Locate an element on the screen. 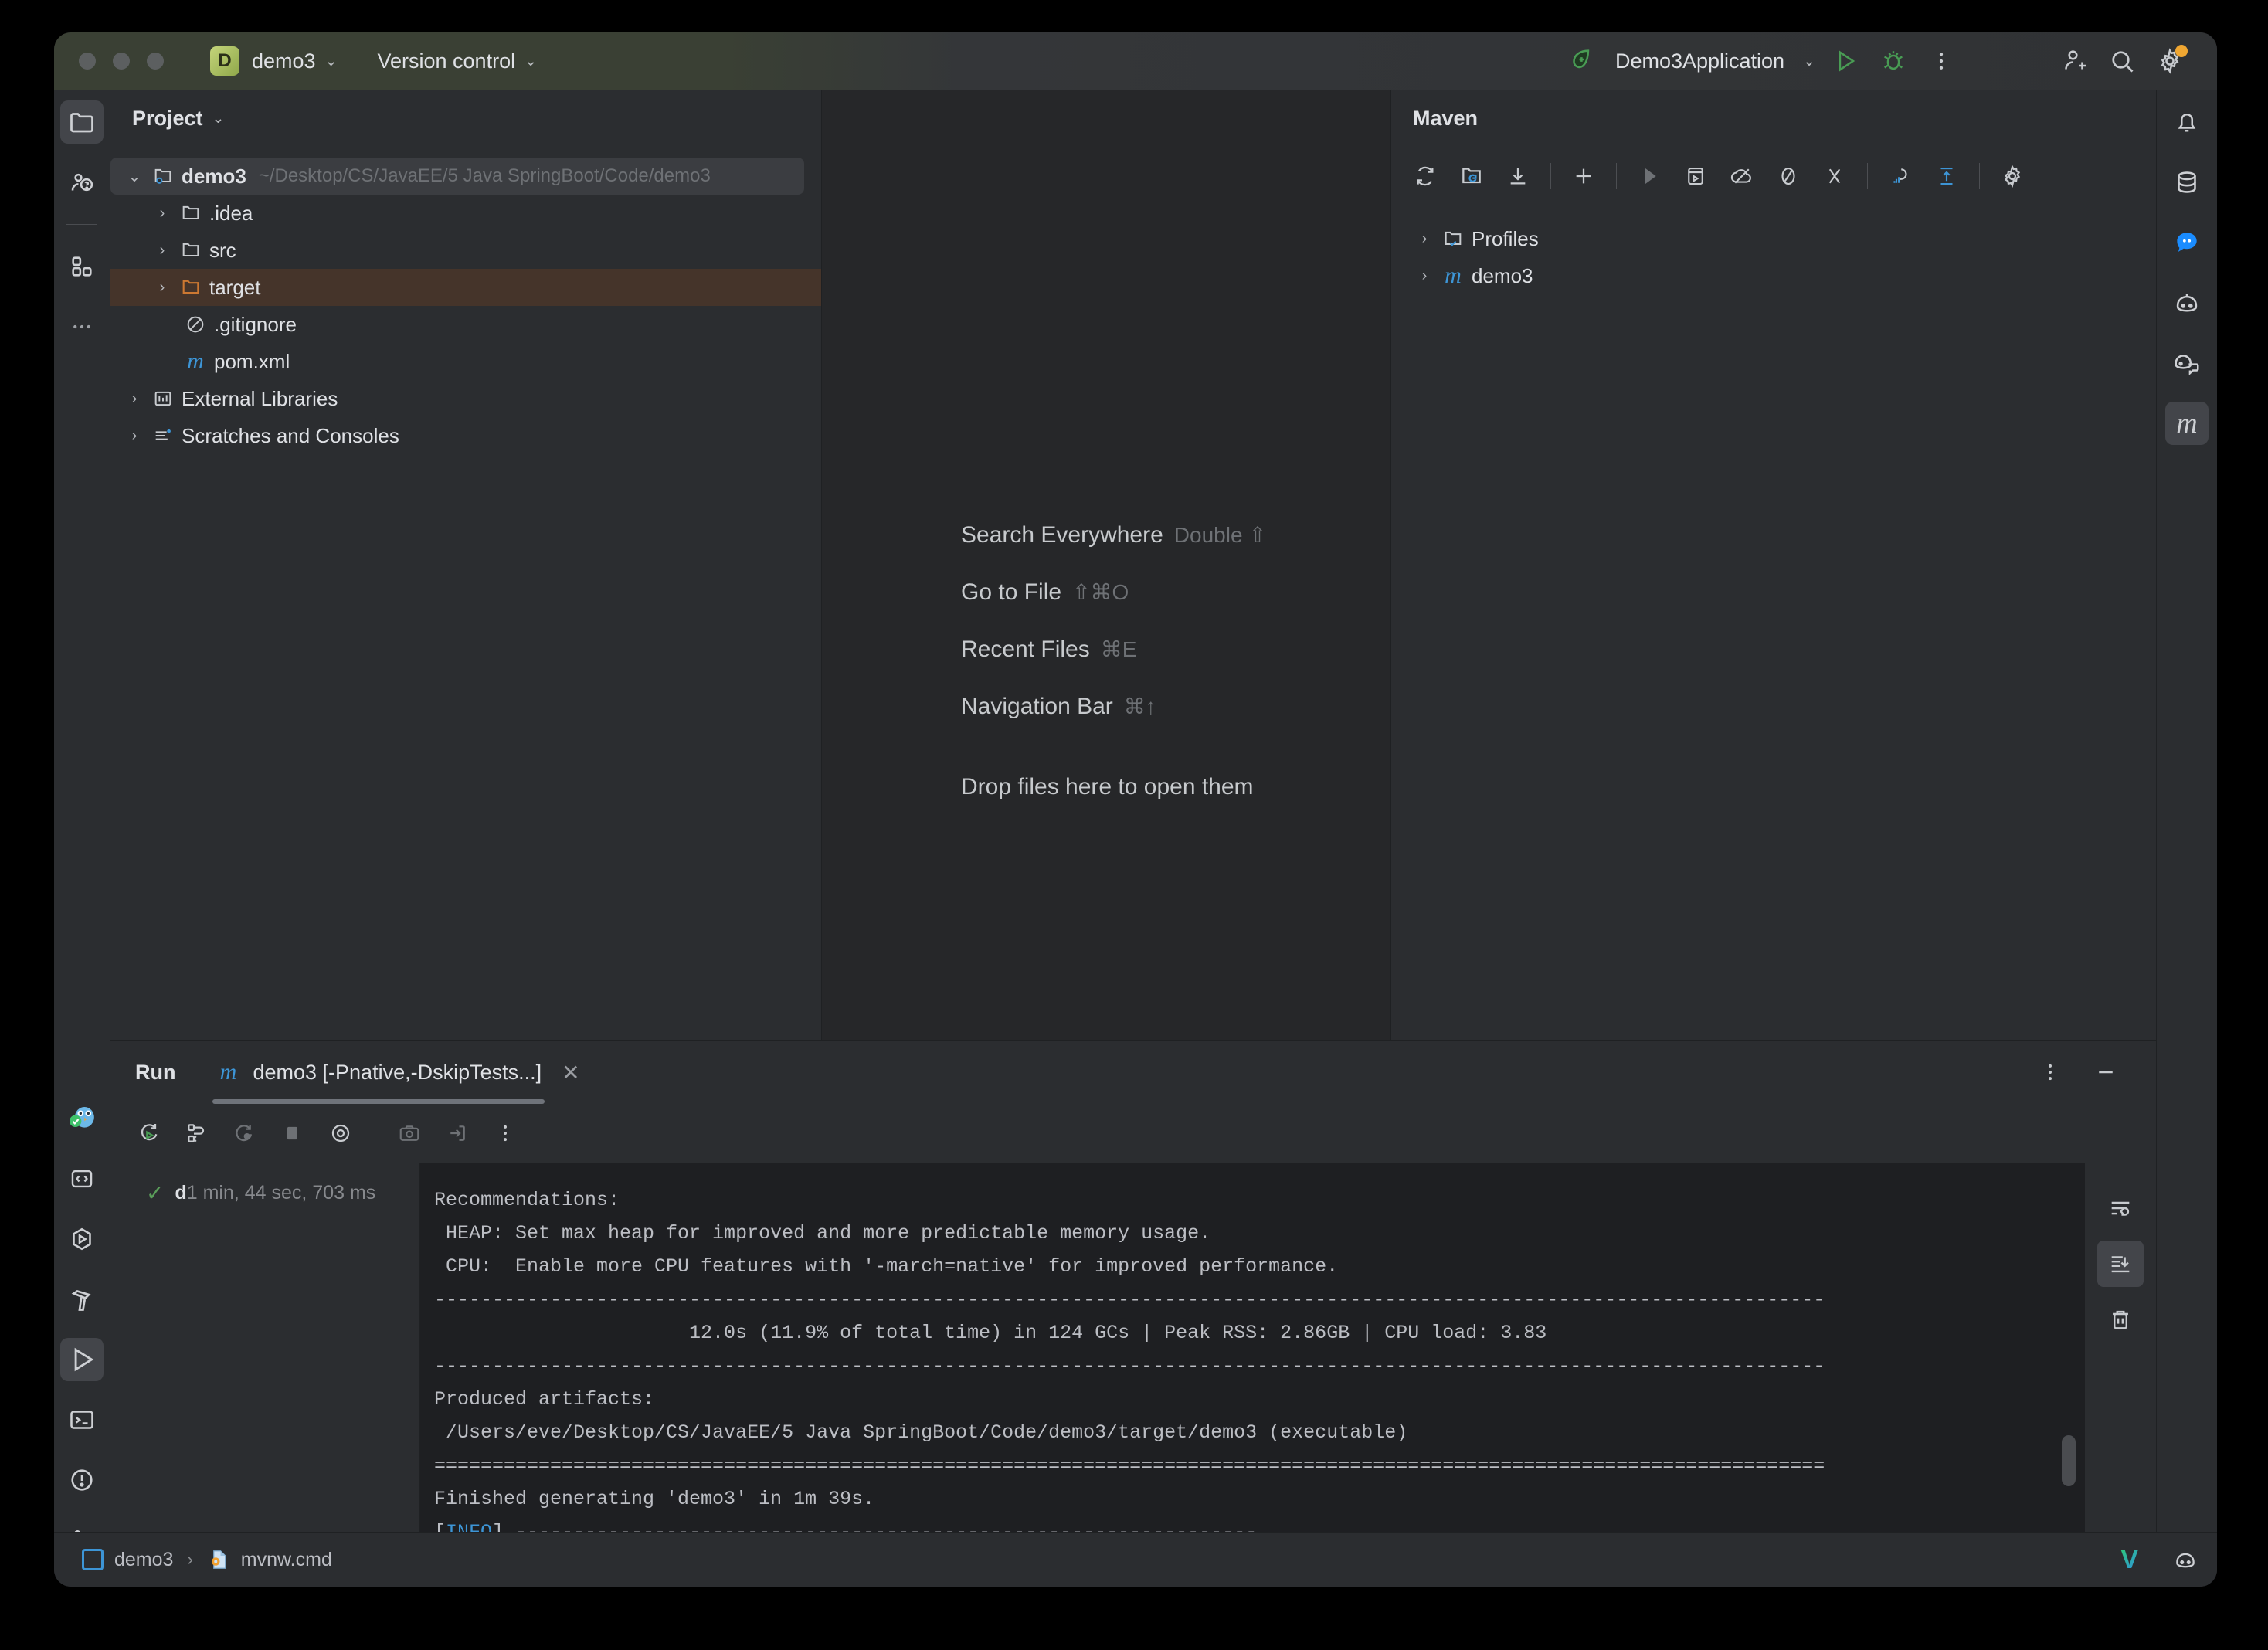 The image size is (2268, 1650). scroll-to-end-icon is located at coordinates (2121, 1264).